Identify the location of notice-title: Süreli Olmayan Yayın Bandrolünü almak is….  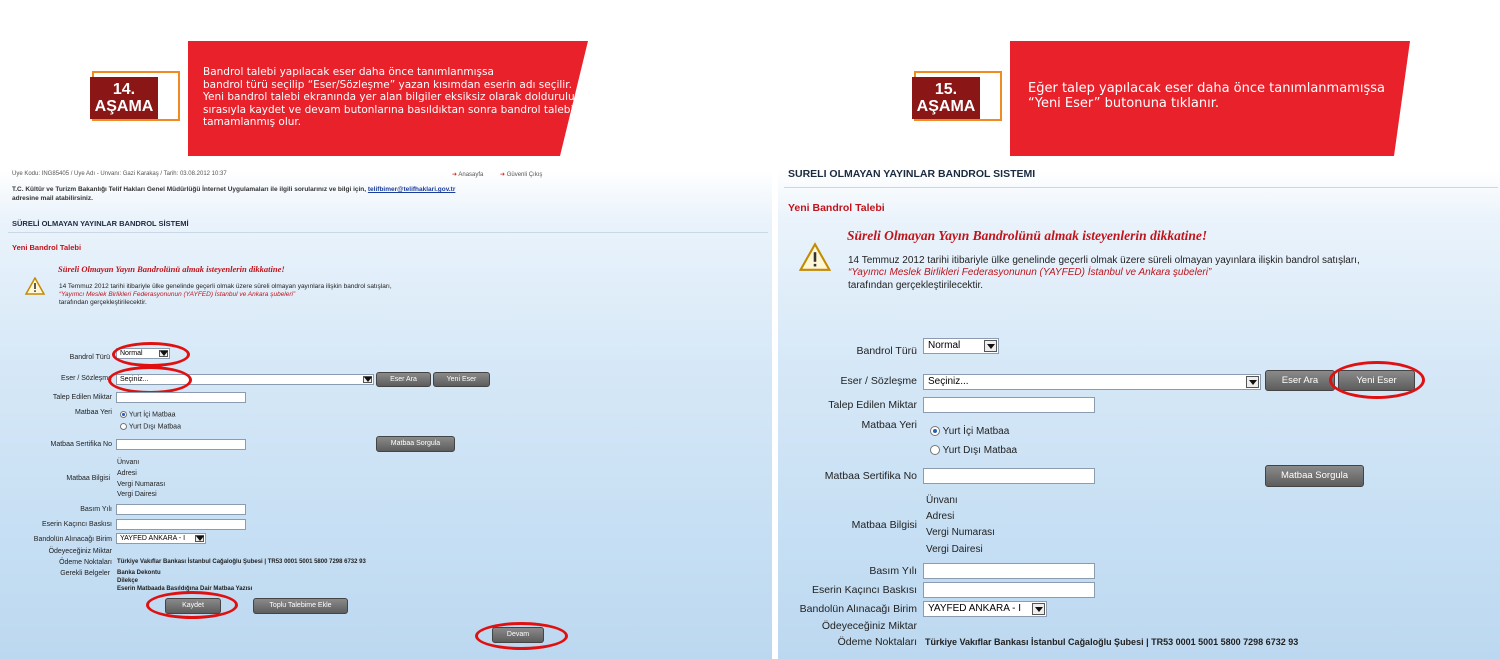
(1027, 235).